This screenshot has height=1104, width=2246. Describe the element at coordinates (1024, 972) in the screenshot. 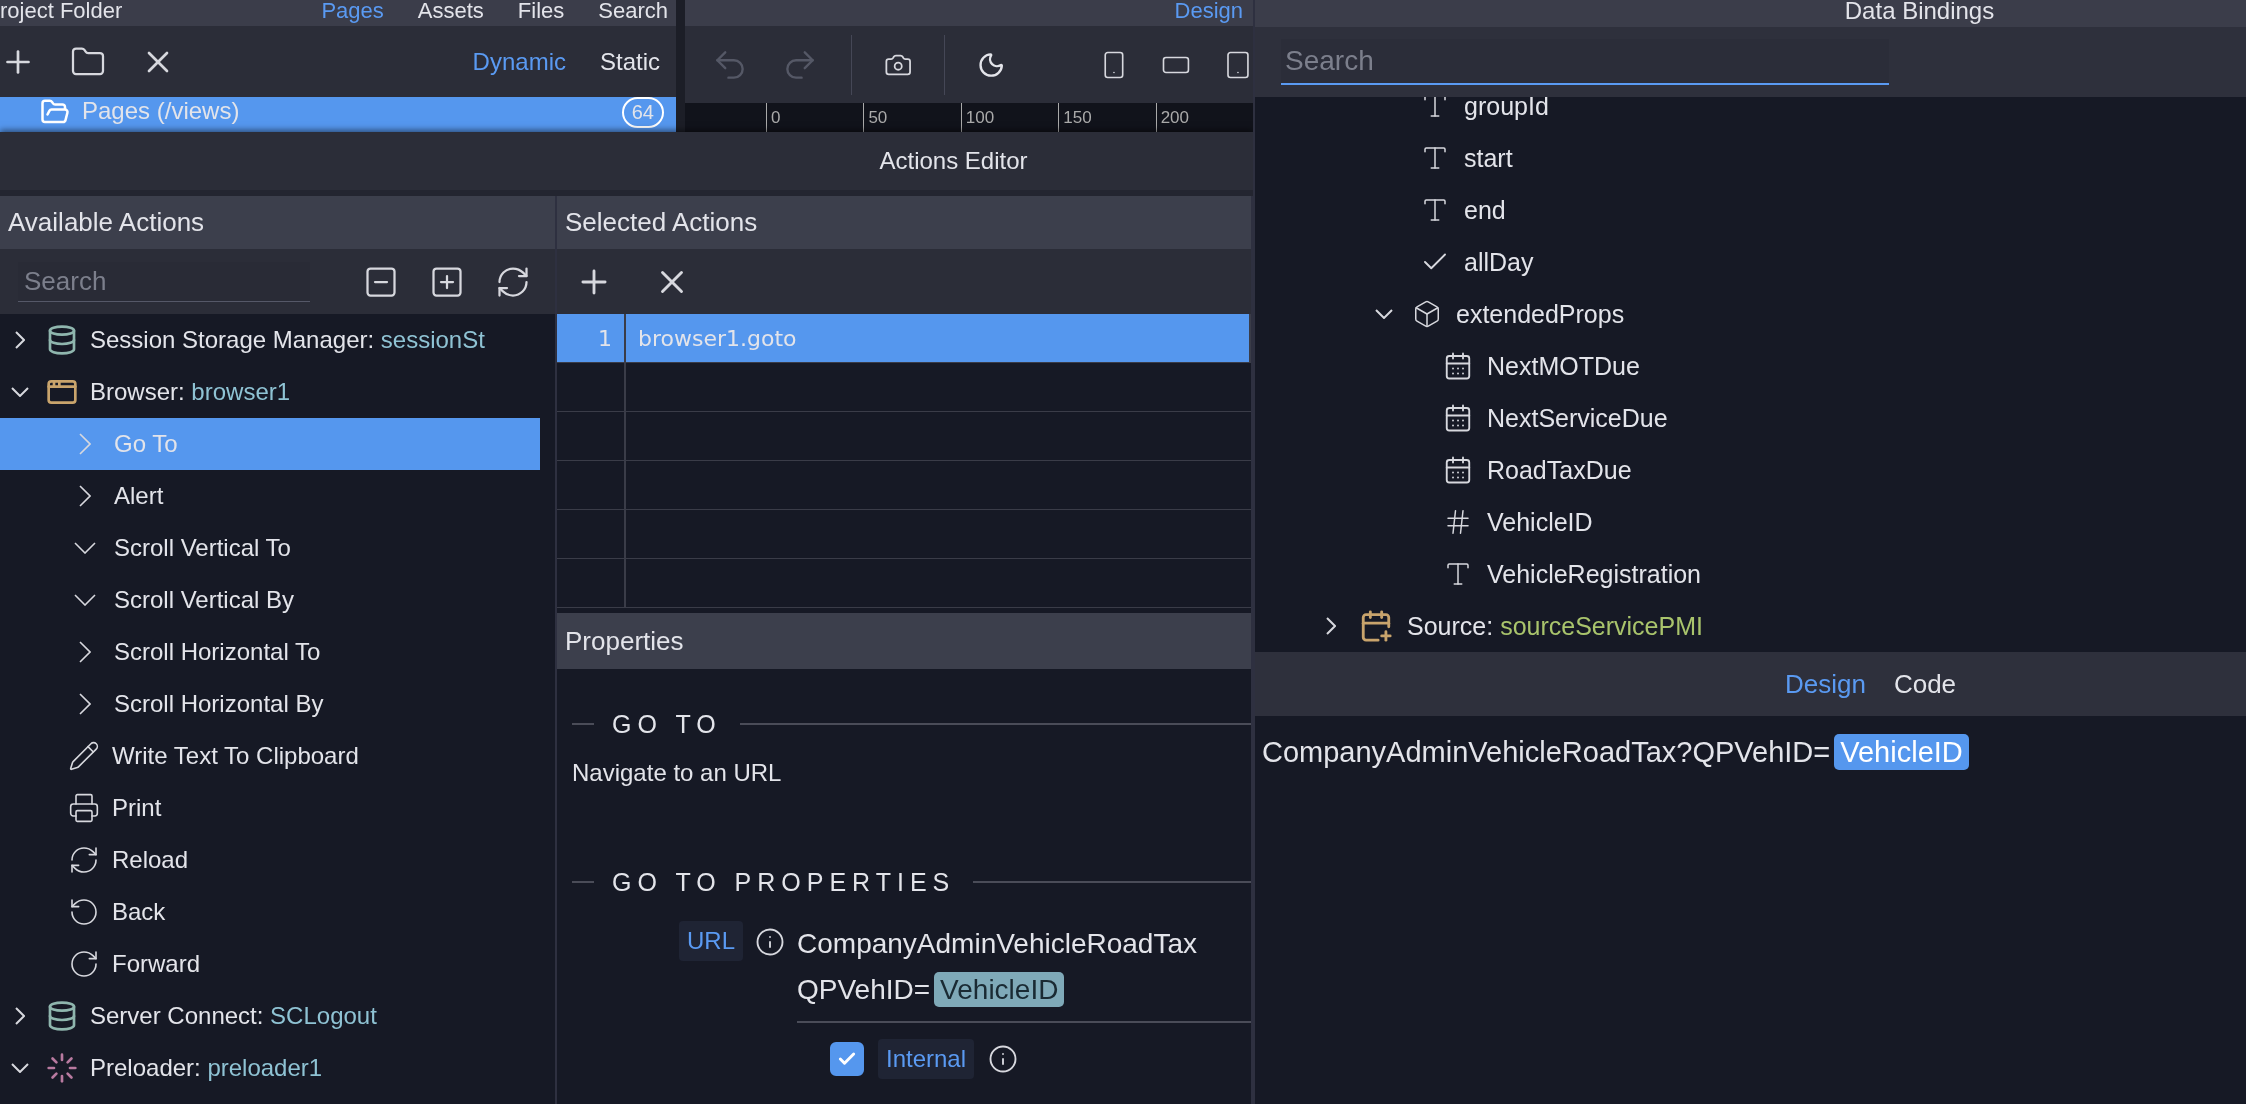

I see `url-field: CompanyAdminVehicleRoadTax QPVehID= VehicleID` at that location.